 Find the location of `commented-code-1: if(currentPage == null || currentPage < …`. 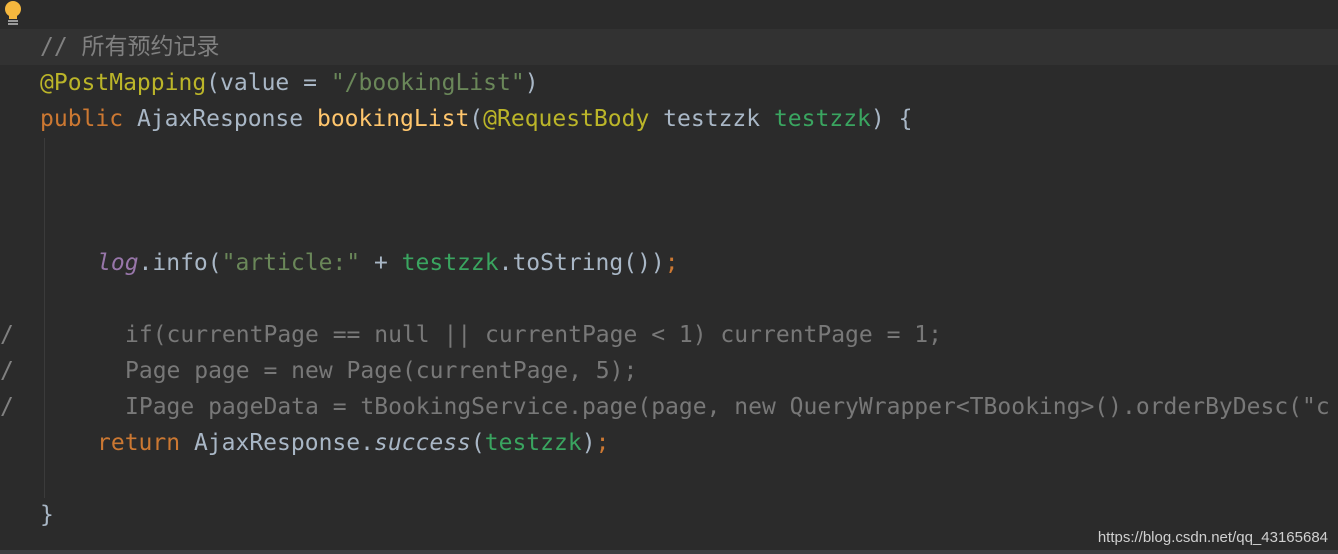

commented-code-1: if(currentPage == null || currentPage < … is located at coordinates (533, 335).